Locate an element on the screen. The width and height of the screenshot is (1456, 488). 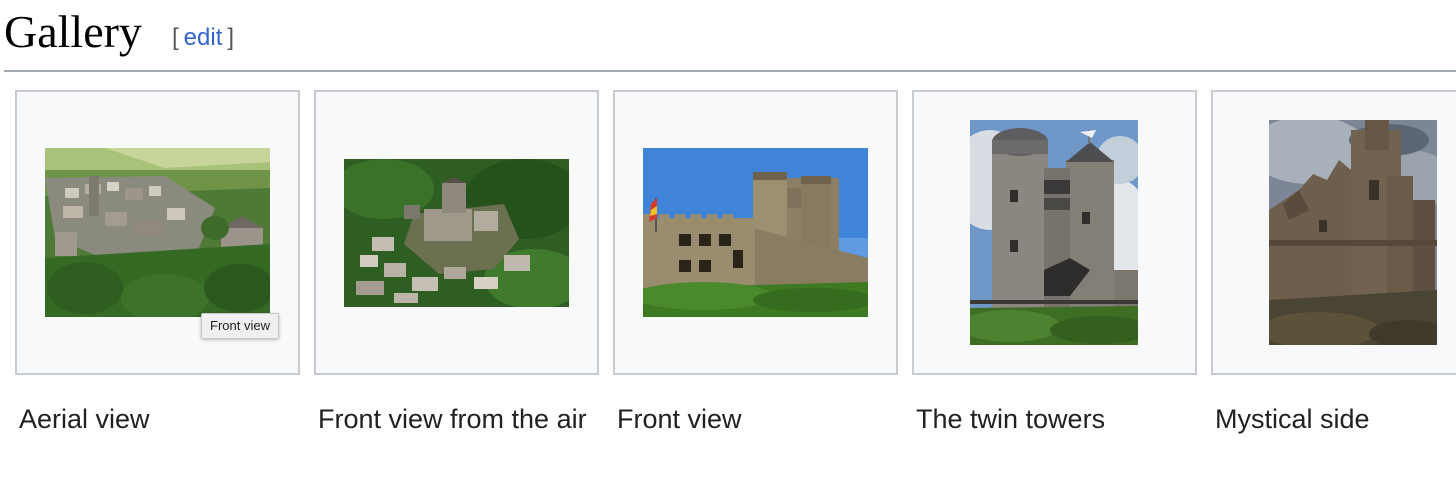
page-title: Gallery is located at coordinates (73, 31).